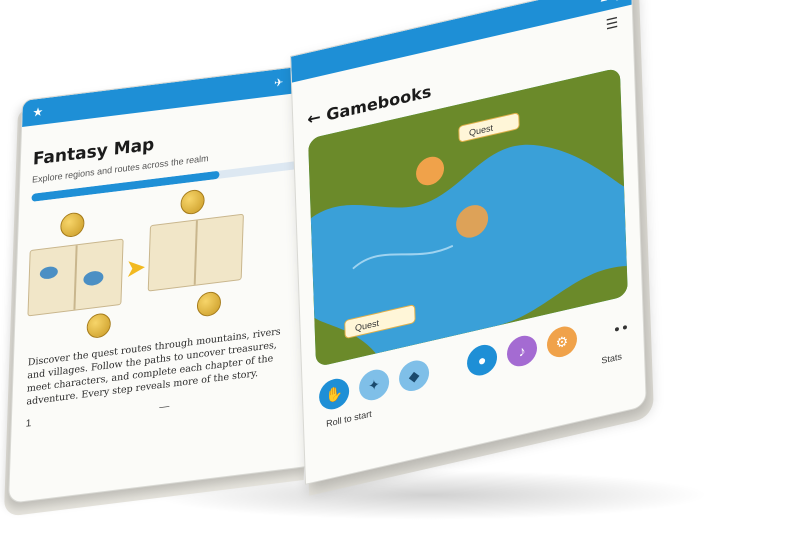 This screenshot has height=540, width=796. Describe the element at coordinates (618, 1) in the screenshot. I see `battery-icon: ▮` at that location.